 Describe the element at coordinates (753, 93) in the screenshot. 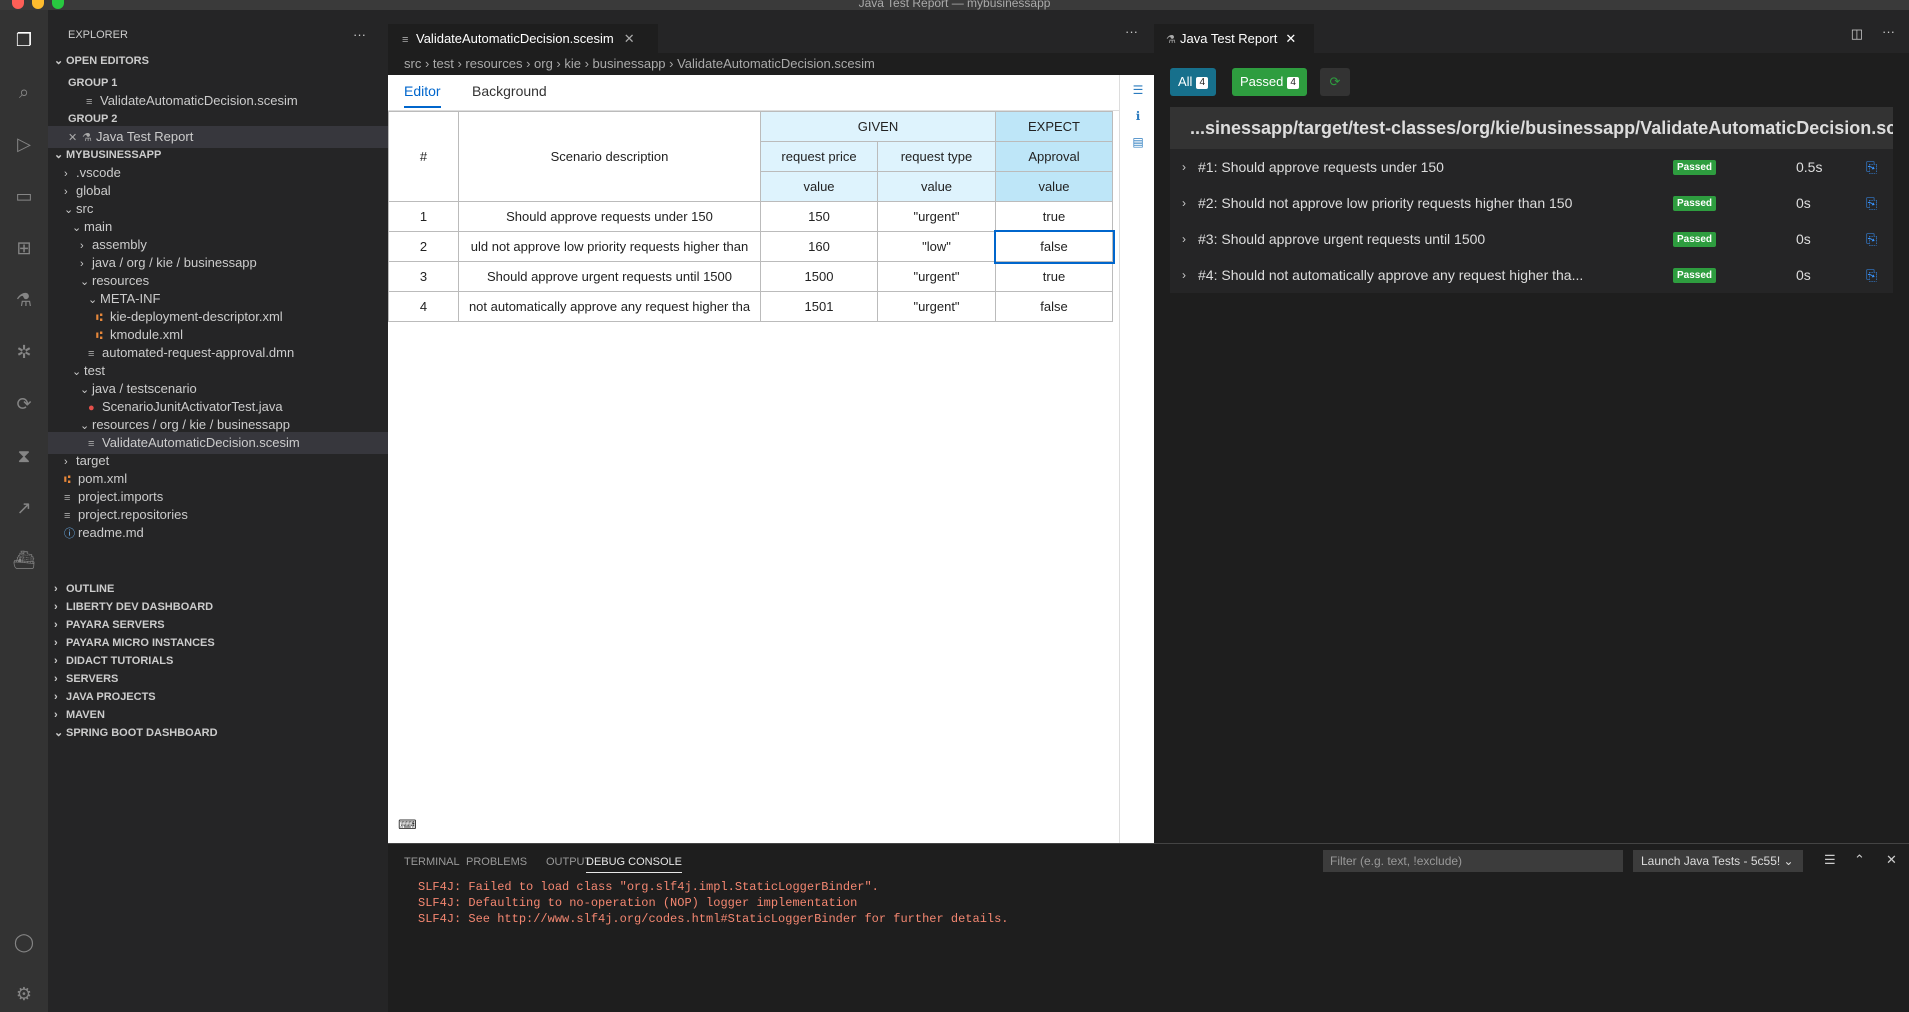

I see `editor-subtabs: Editor Background` at that location.